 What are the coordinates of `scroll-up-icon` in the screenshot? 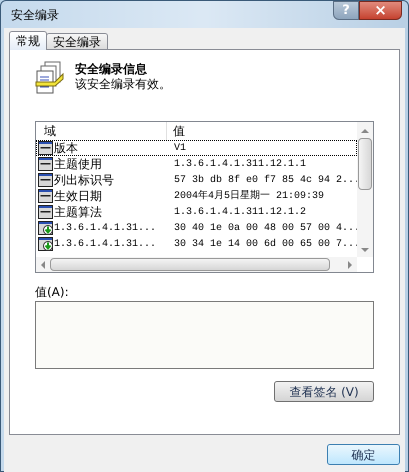 It's located at (365, 131).